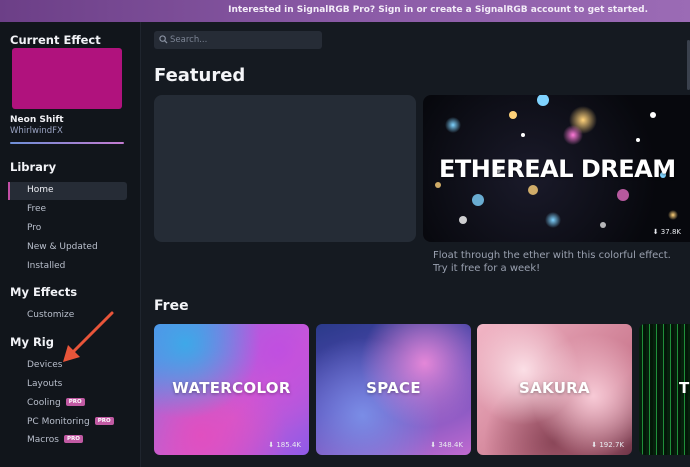  Describe the element at coordinates (50, 315) in the screenshot. I see `sidebar-item-customize: Customize` at that location.